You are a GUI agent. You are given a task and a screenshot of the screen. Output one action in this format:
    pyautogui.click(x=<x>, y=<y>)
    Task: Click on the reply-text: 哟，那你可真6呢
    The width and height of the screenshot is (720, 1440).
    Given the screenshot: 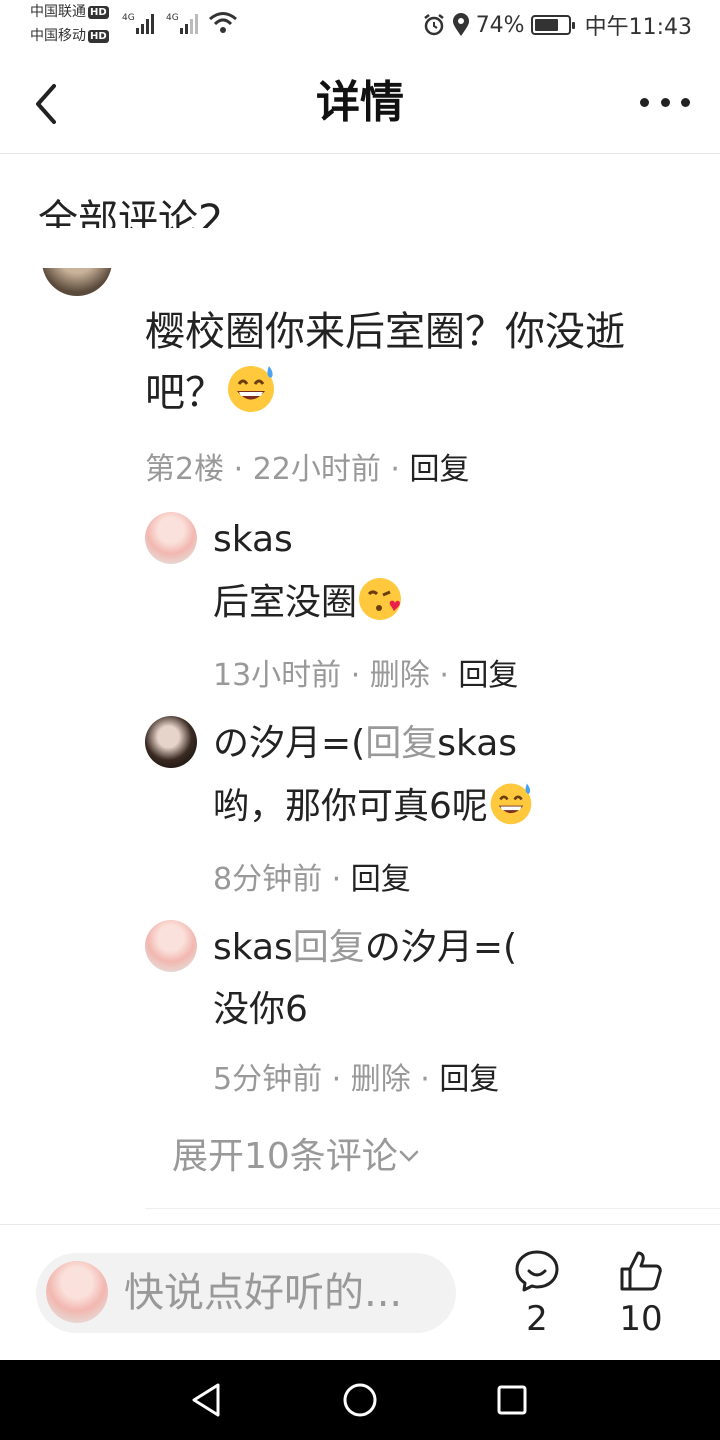 What is the action you would take?
    pyautogui.click(x=373, y=806)
    